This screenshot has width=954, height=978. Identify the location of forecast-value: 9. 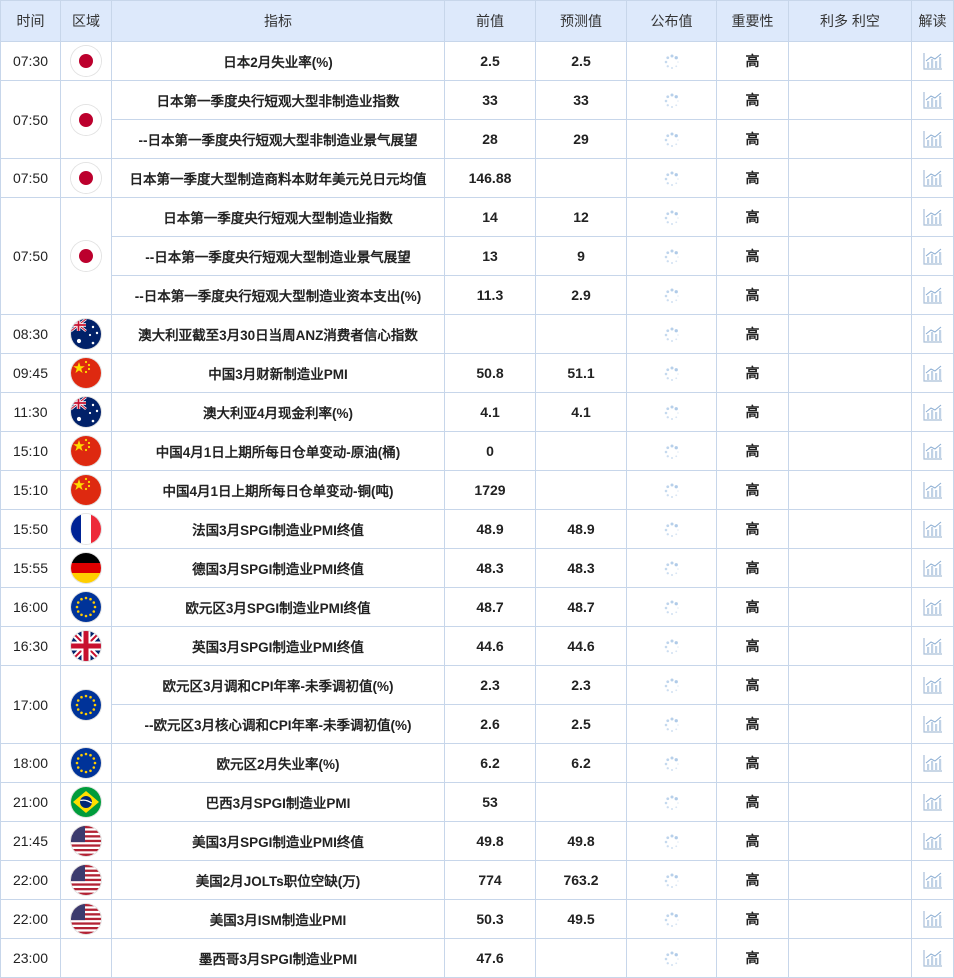
(581, 256).